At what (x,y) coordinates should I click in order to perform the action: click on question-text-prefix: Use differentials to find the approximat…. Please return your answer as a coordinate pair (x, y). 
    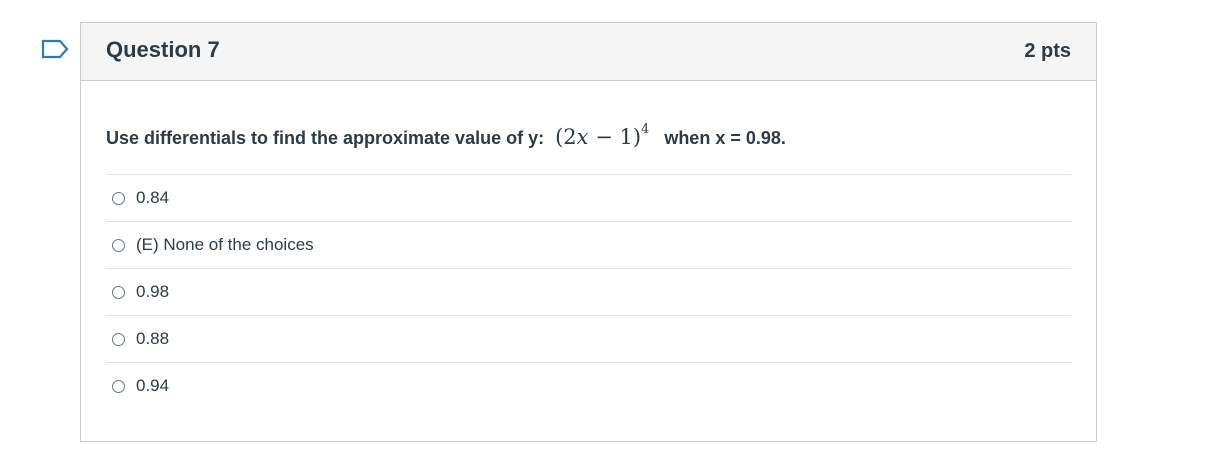
    Looking at the image, I should click on (325, 138).